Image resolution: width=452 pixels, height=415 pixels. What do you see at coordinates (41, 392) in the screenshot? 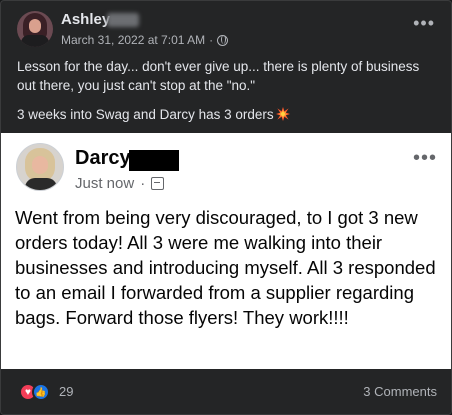
I see `like-icon: 👍` at bounding box center [41, 392].